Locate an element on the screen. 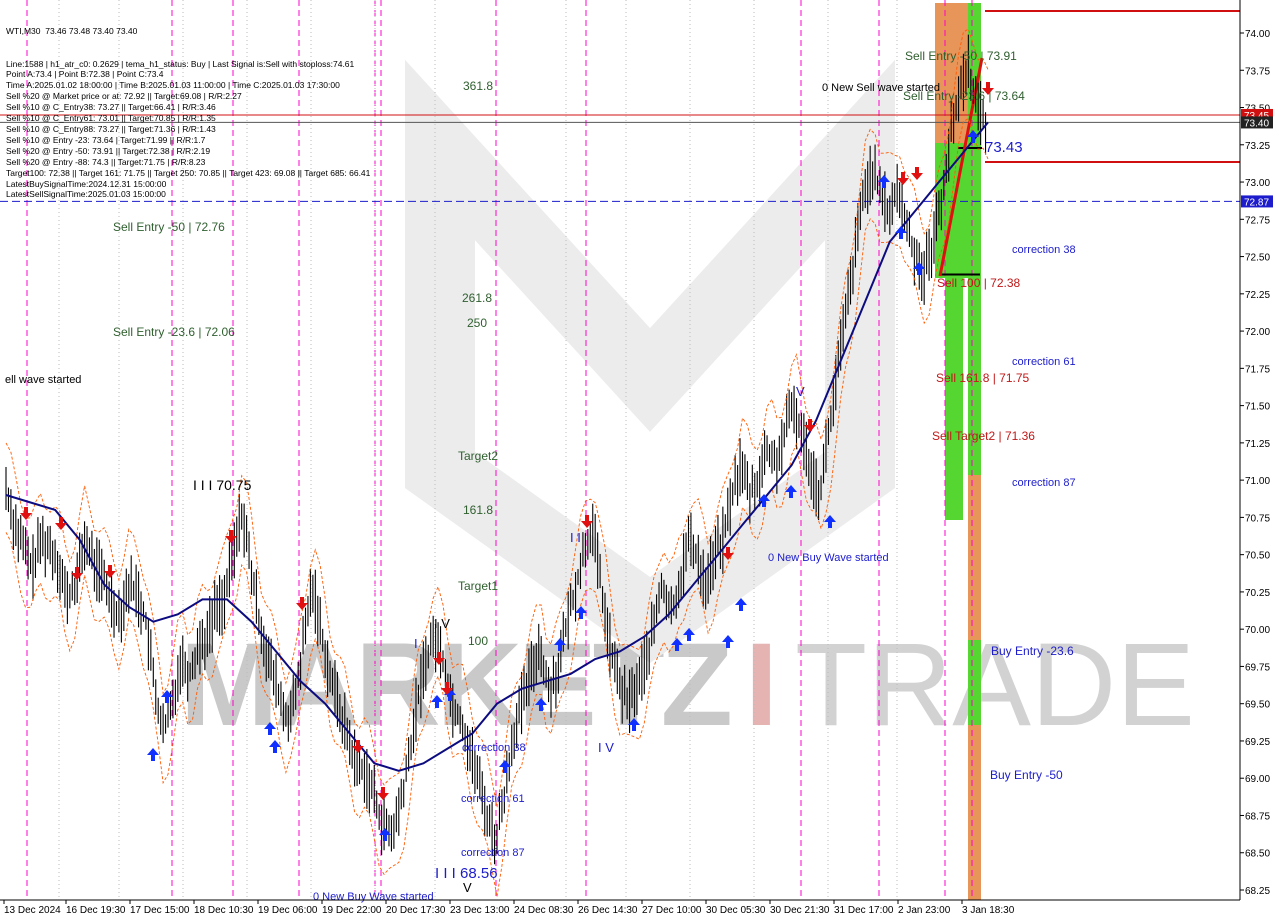 This screenshot has width=1280, height=920. overlay-label: 361.8 is located at coordinates (478, 86).